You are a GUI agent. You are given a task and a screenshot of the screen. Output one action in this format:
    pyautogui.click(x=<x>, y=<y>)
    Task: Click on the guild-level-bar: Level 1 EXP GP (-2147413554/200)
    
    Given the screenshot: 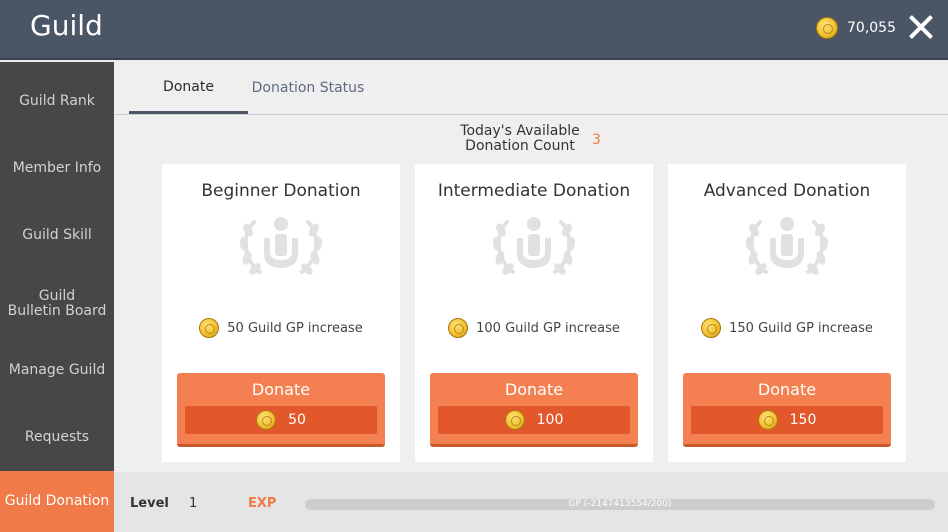 What is the action you would take?
    pyautogui.click(x=531, y=502)
    